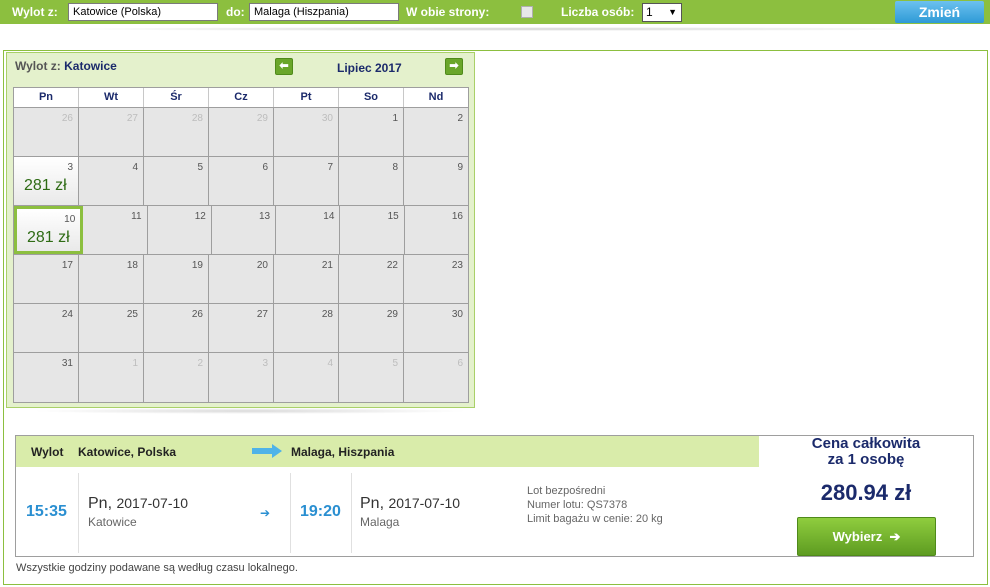 Image resolution: width=990 pixels, height=587 pixels. Describe the element at coordinates (510, 29) in the screenshot. I see `topbar-shadow` at that location.